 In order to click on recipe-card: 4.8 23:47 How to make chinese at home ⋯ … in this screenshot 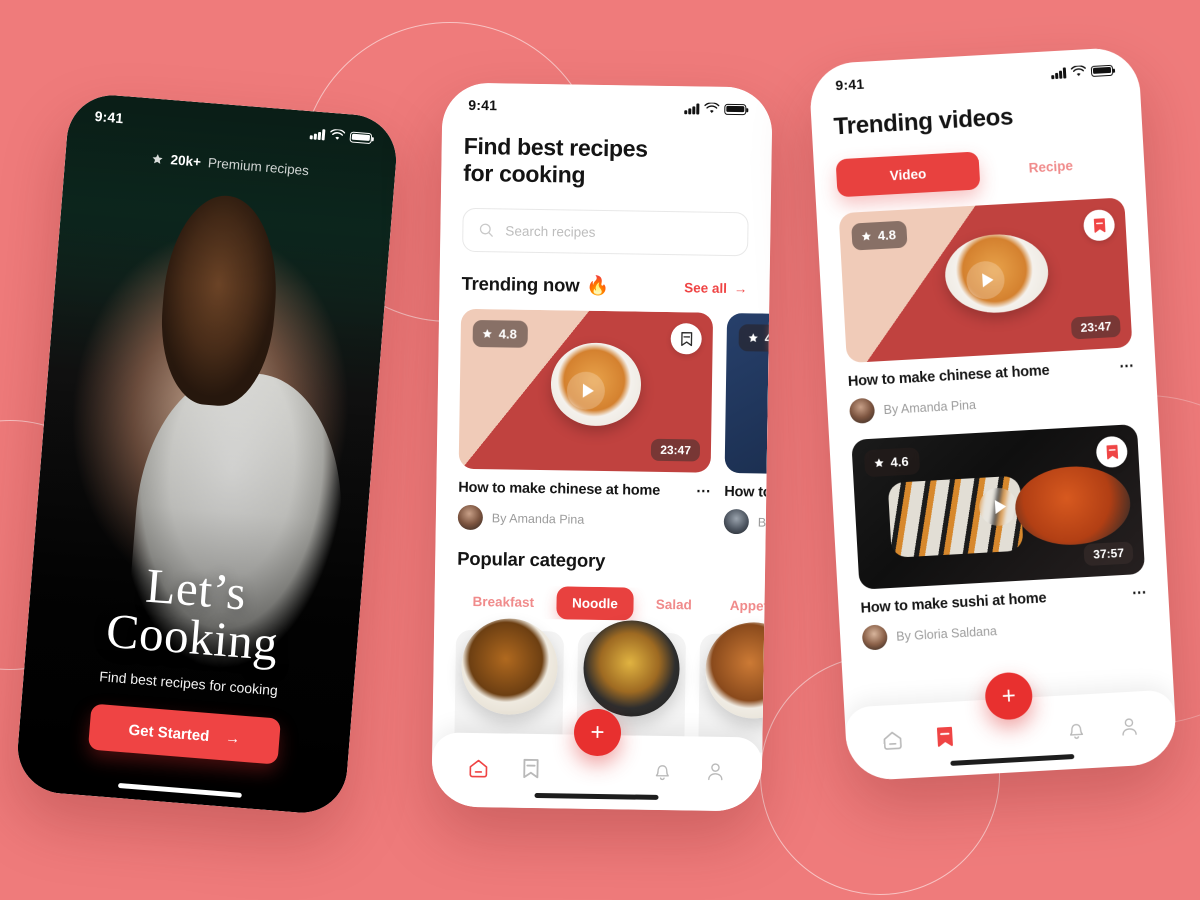, I will do `click(585, 421)`.